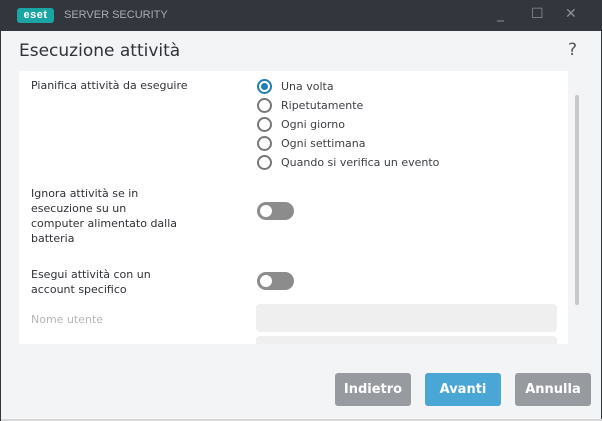 This screenshot has width=602, height=421. What do you see at coordinates (553, 389) in the screenshot?
I see `cancel-button: Annulla` at bounding box center [553, 389].